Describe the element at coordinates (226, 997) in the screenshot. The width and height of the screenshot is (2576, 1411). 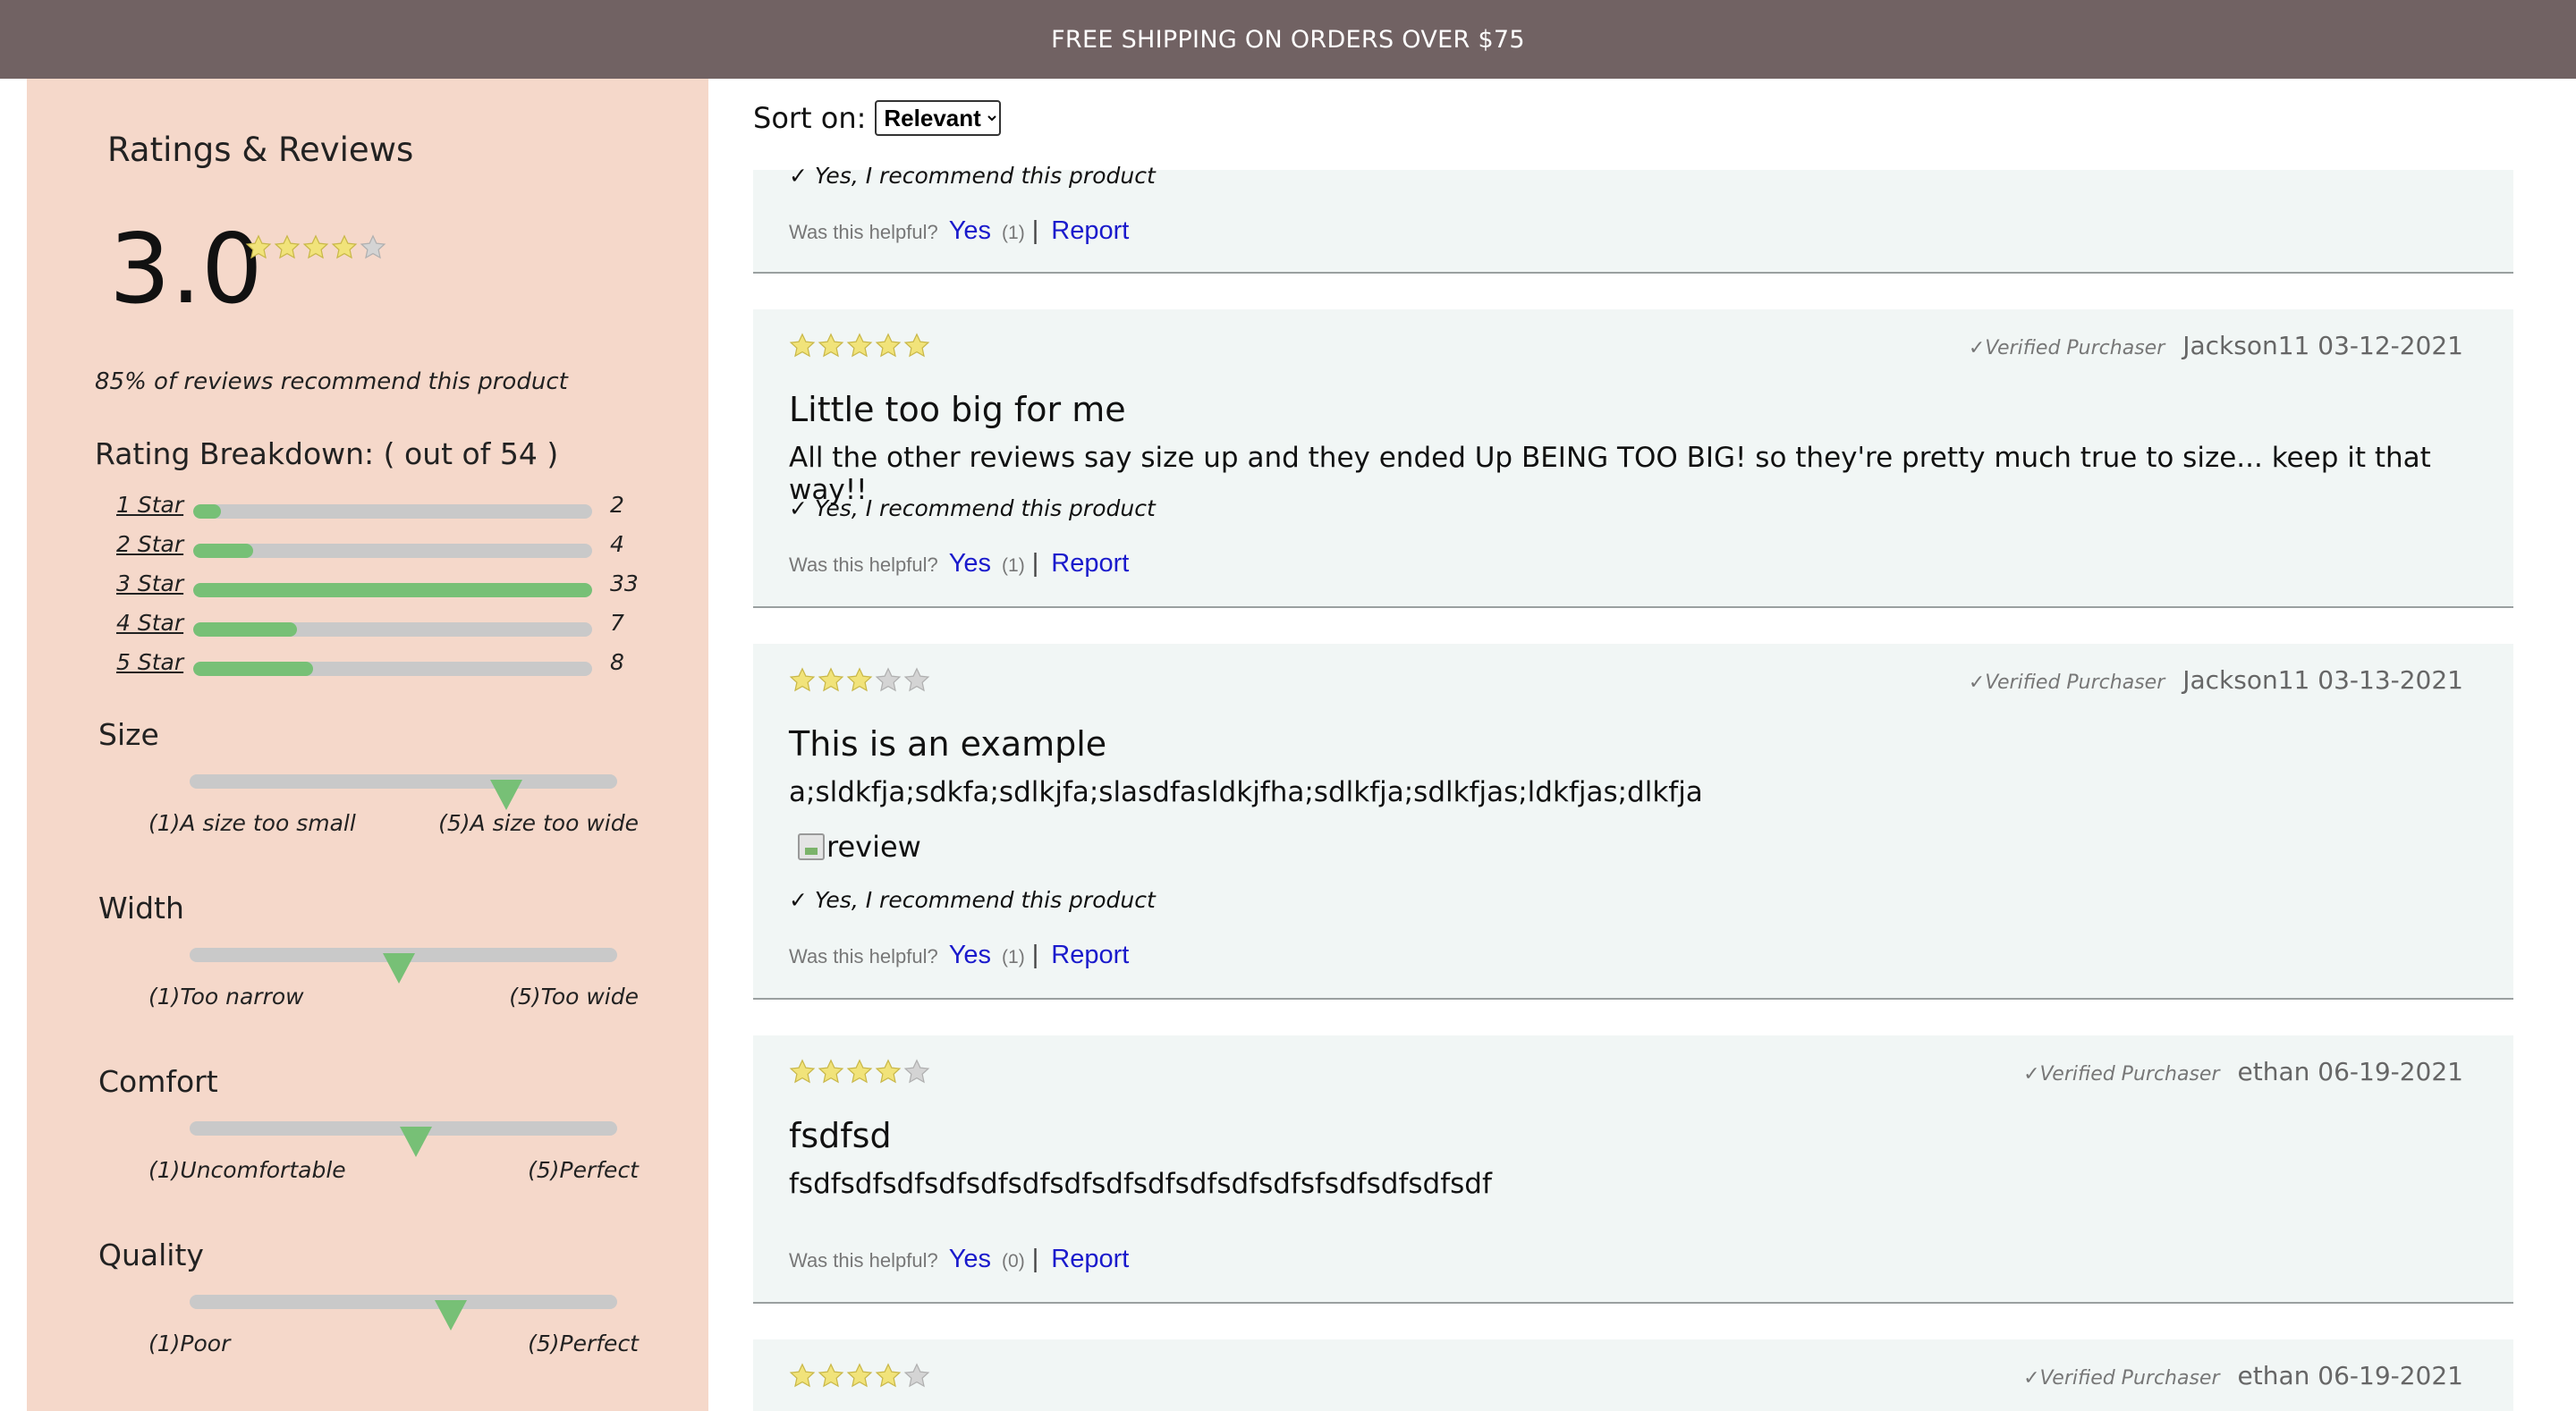
I see `characteristic-min-label: (1)Too narrow` at that location.